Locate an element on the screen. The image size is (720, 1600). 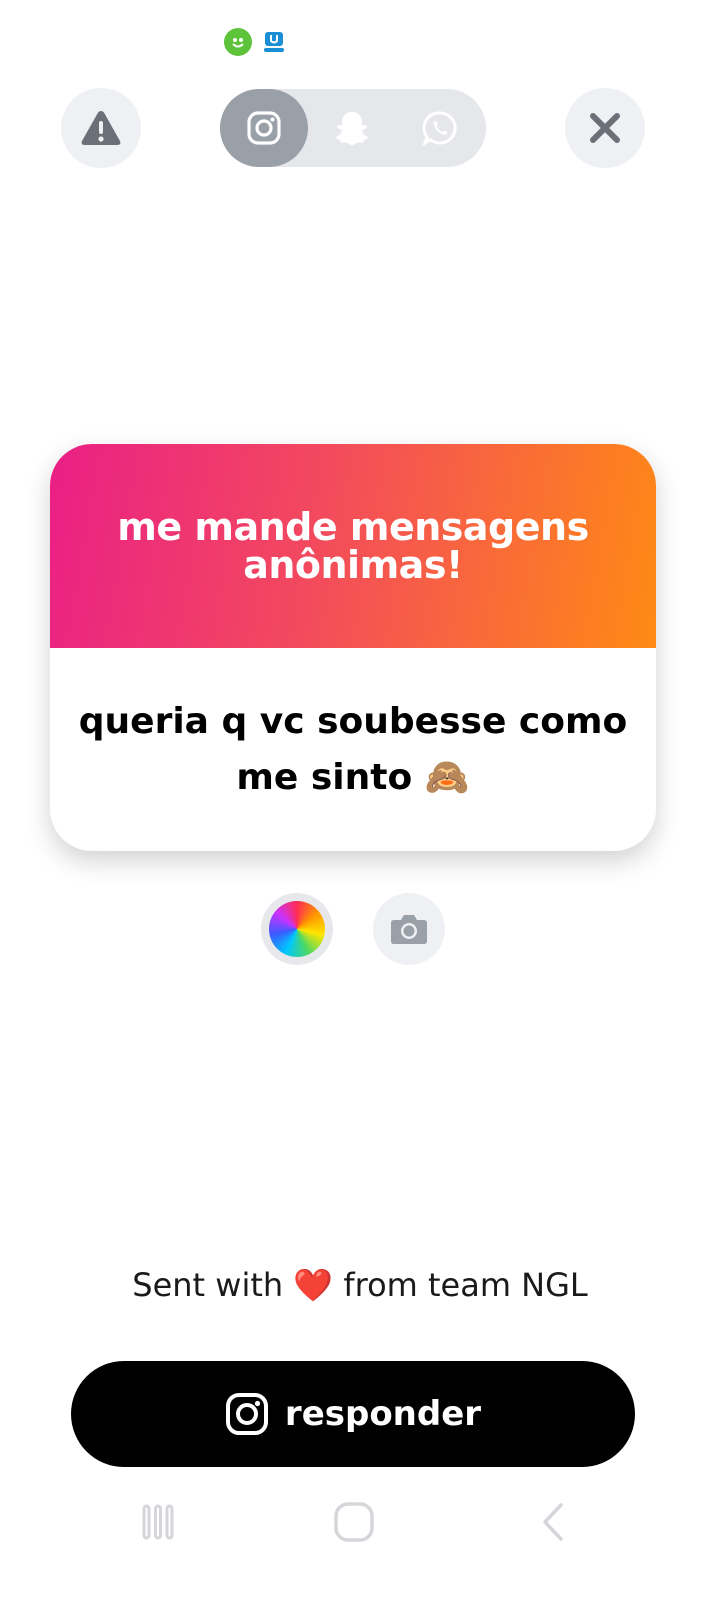
back-icon is located at coordinates (553, 1522).